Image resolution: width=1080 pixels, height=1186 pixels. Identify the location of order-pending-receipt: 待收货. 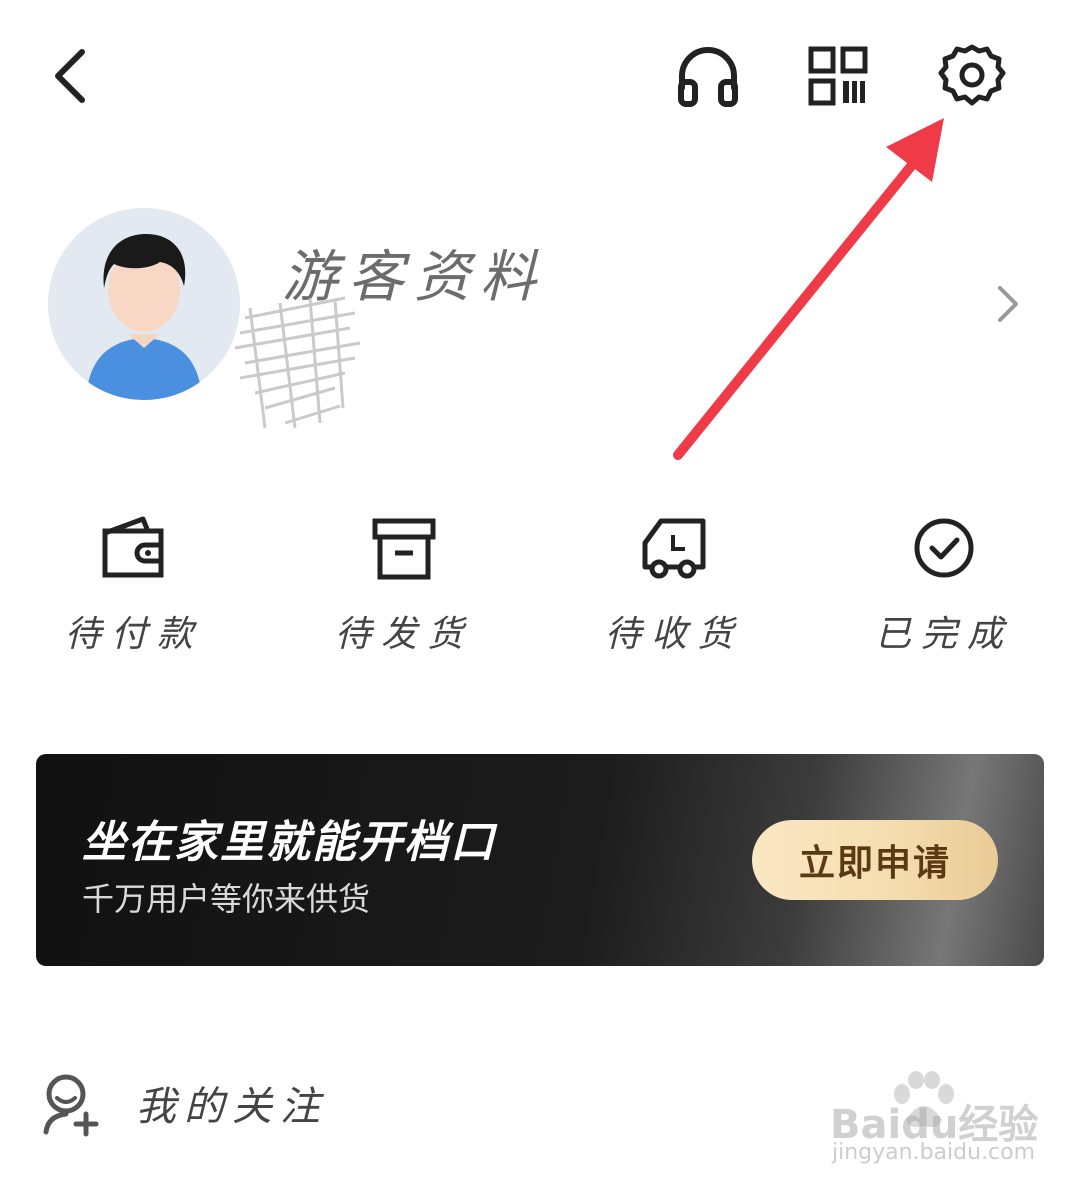
(674, 585).